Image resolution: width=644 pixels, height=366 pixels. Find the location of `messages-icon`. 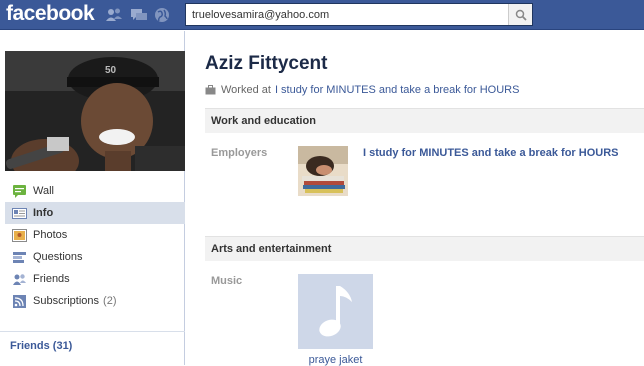

messages-icon is located at coordinates (138, 15).